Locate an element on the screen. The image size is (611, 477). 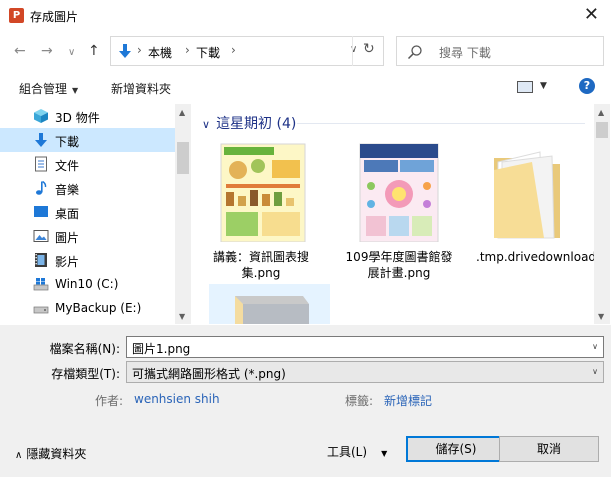
sidebar-scrollbar: ▲ ▼ is located at coordinates (183, 214).